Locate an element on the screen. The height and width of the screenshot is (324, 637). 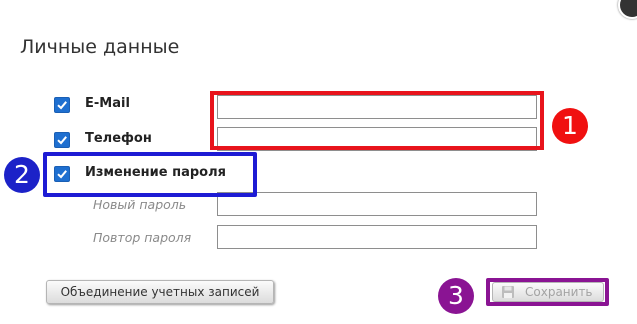
merge-accounts-button: Объединение учетных записей is located at coordinates (160, 292).